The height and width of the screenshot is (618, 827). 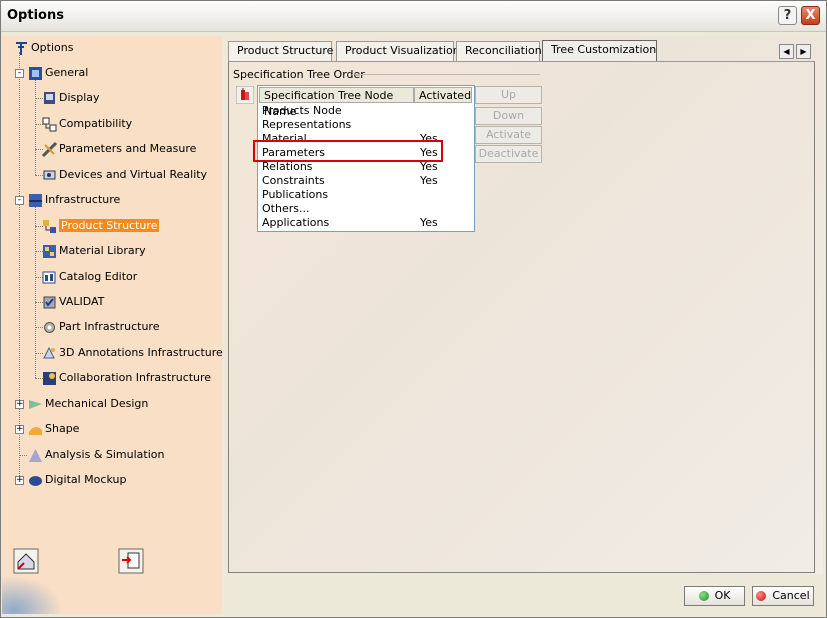 What do you see at coordinates (67, 72) in the screenshot?
I see `tree-item-label: General` at bounding box center [67, 72].